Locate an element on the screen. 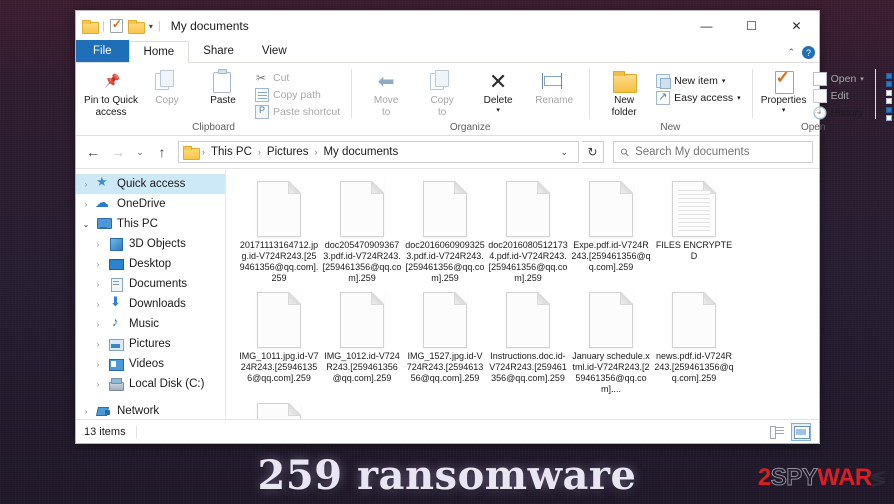 This screenshot has height=504, width=894. file-item-ransom-note: FILES ENCRYPTED is located at coordinates (694, 232).